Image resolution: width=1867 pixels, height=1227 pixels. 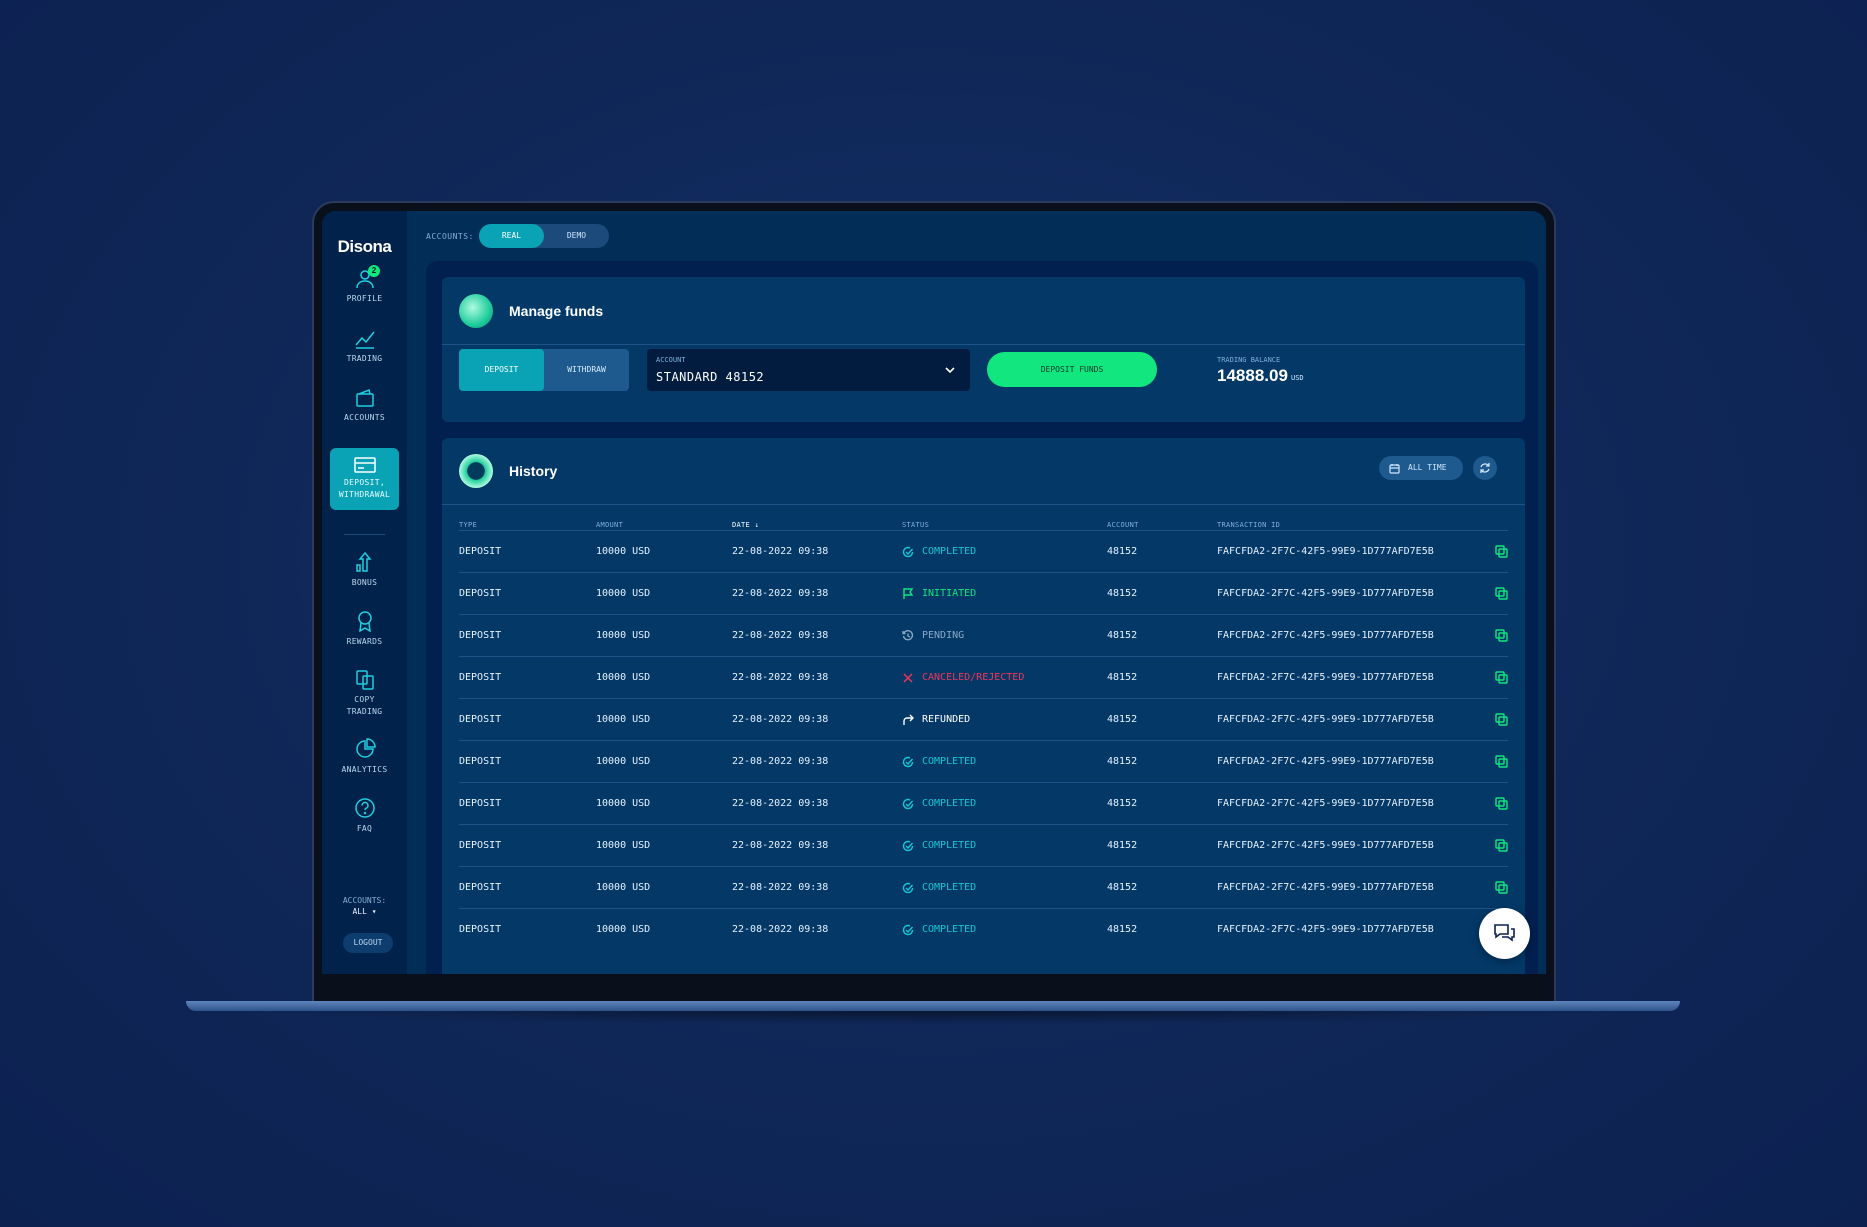 I want to click on column-header-amount: AMOUNT, so click(x=609, y=525).